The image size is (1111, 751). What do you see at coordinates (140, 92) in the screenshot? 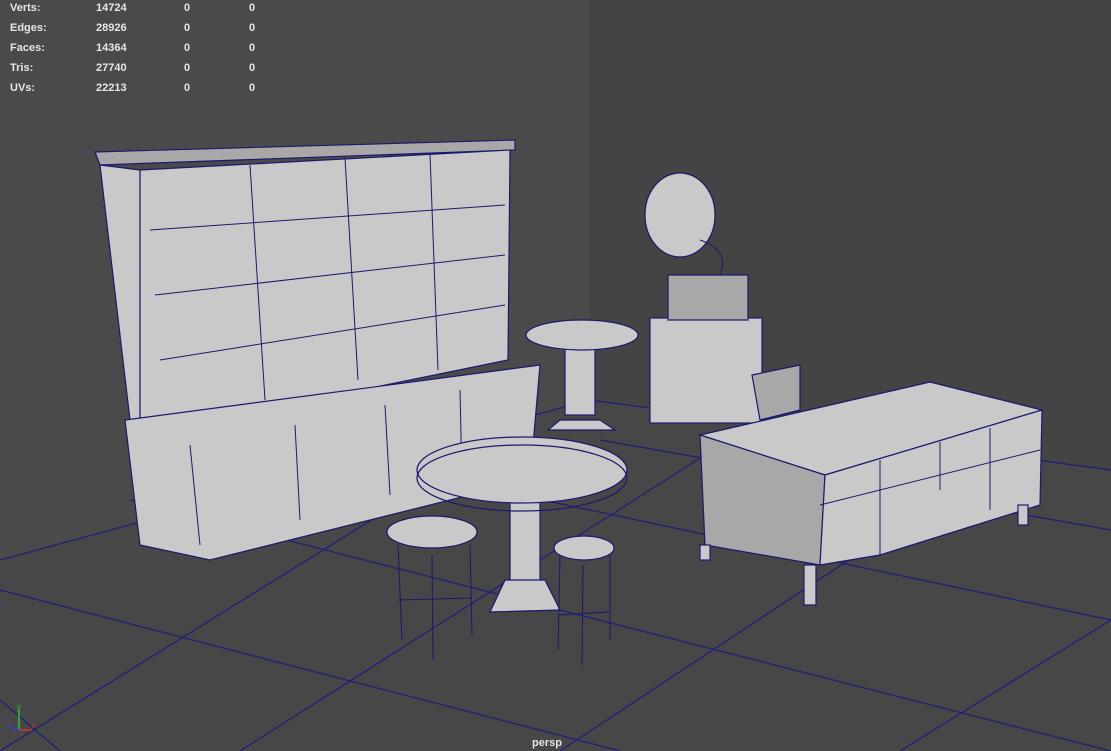
I see `stat-row-uvs: UVs: 22213 0 0` at bounding box center [140, 92].